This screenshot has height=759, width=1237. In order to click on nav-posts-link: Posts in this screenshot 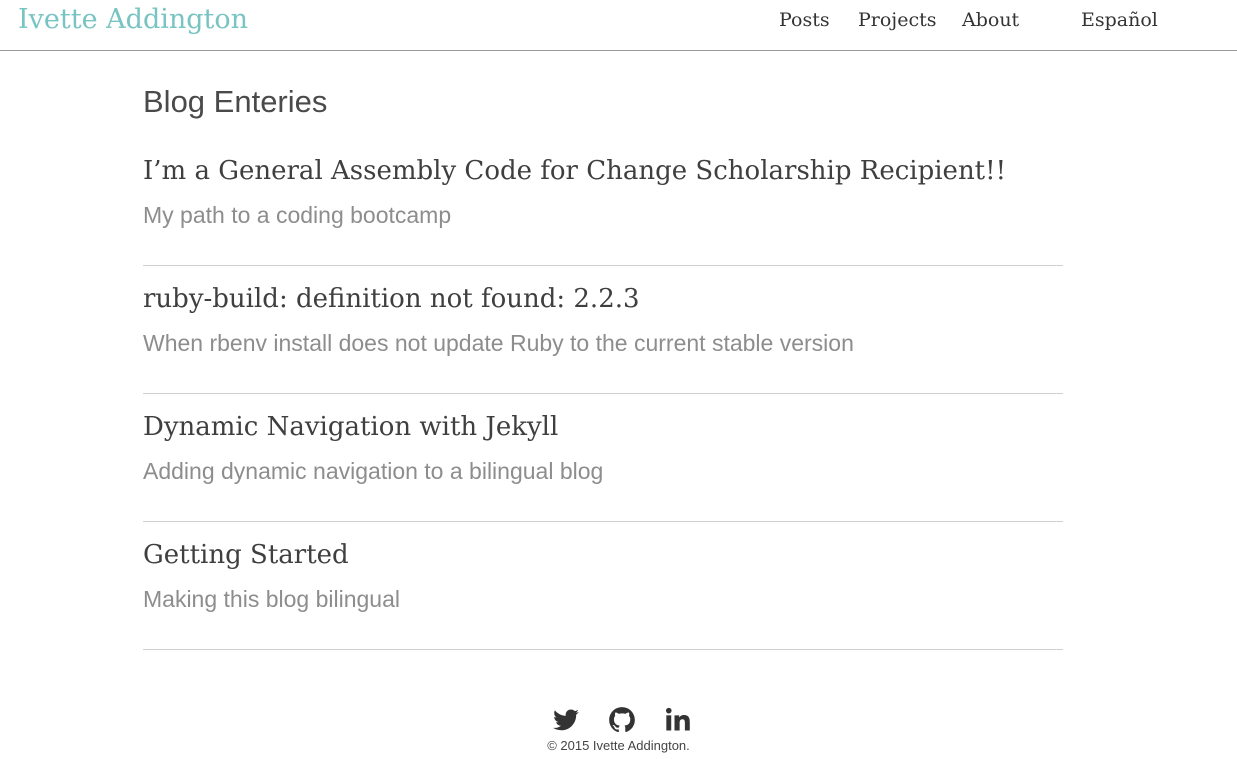, I will do `click(804, 20)`.